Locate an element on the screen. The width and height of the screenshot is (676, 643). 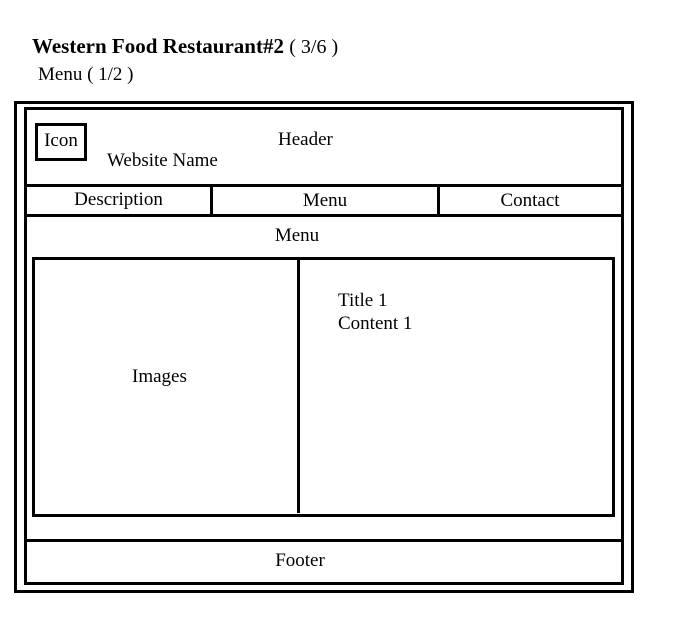
nav-item-description: Description is located at coordinates (118, 200).